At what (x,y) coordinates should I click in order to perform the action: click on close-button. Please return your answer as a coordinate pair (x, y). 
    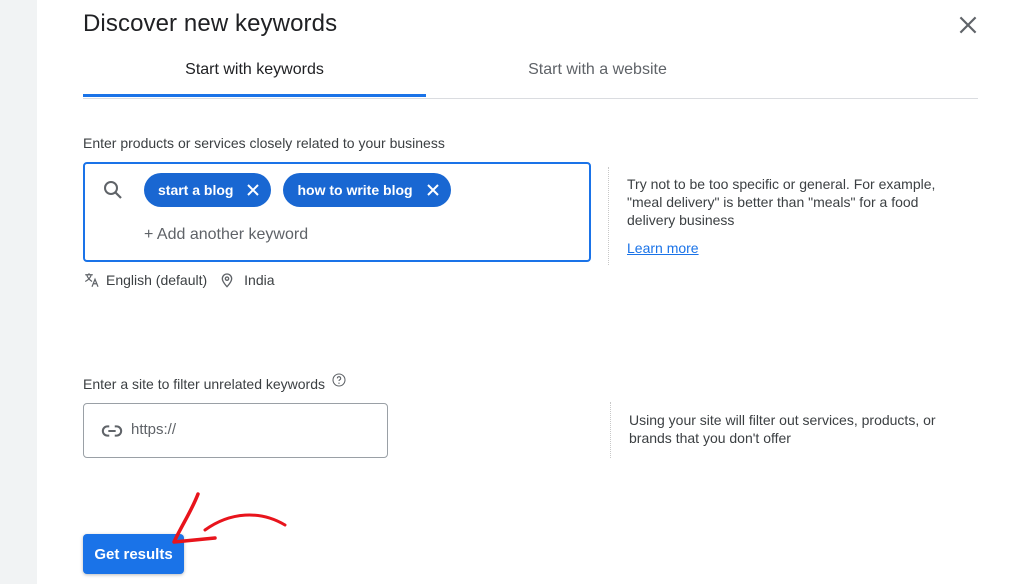
    Looking at the image, I should click on (968, 25).